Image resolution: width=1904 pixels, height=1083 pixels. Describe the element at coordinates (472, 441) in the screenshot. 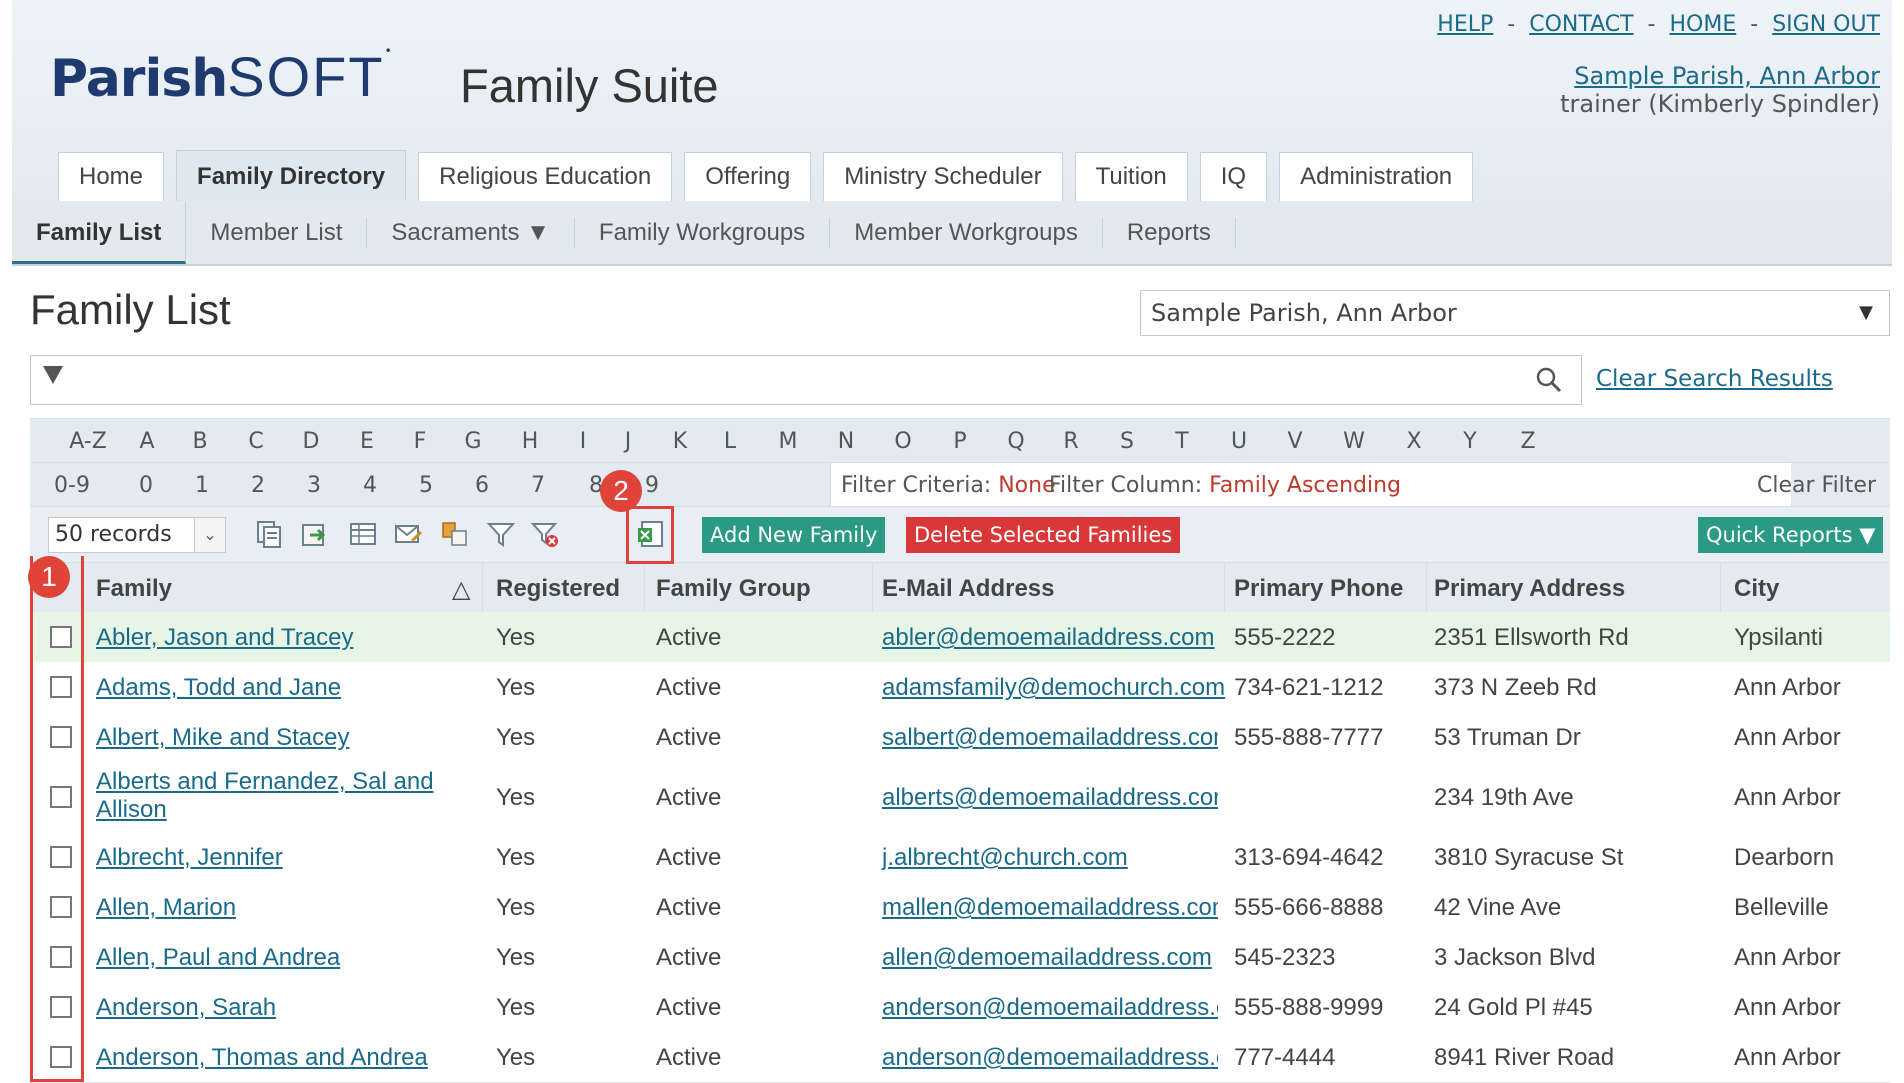

I see `alpha-g: G` at that location.